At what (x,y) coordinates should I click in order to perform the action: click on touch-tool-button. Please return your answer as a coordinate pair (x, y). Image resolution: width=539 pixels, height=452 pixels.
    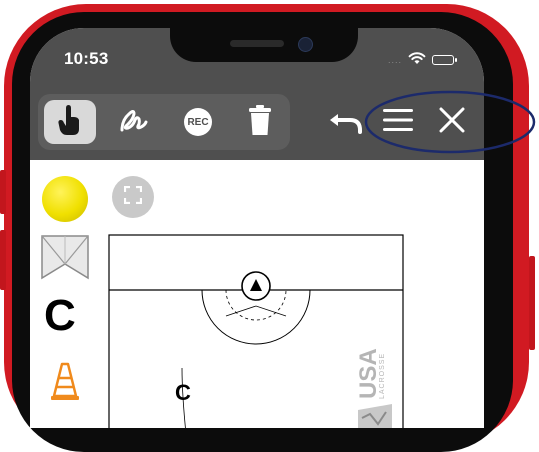
    Looking at the image, I should click on (70, 122).